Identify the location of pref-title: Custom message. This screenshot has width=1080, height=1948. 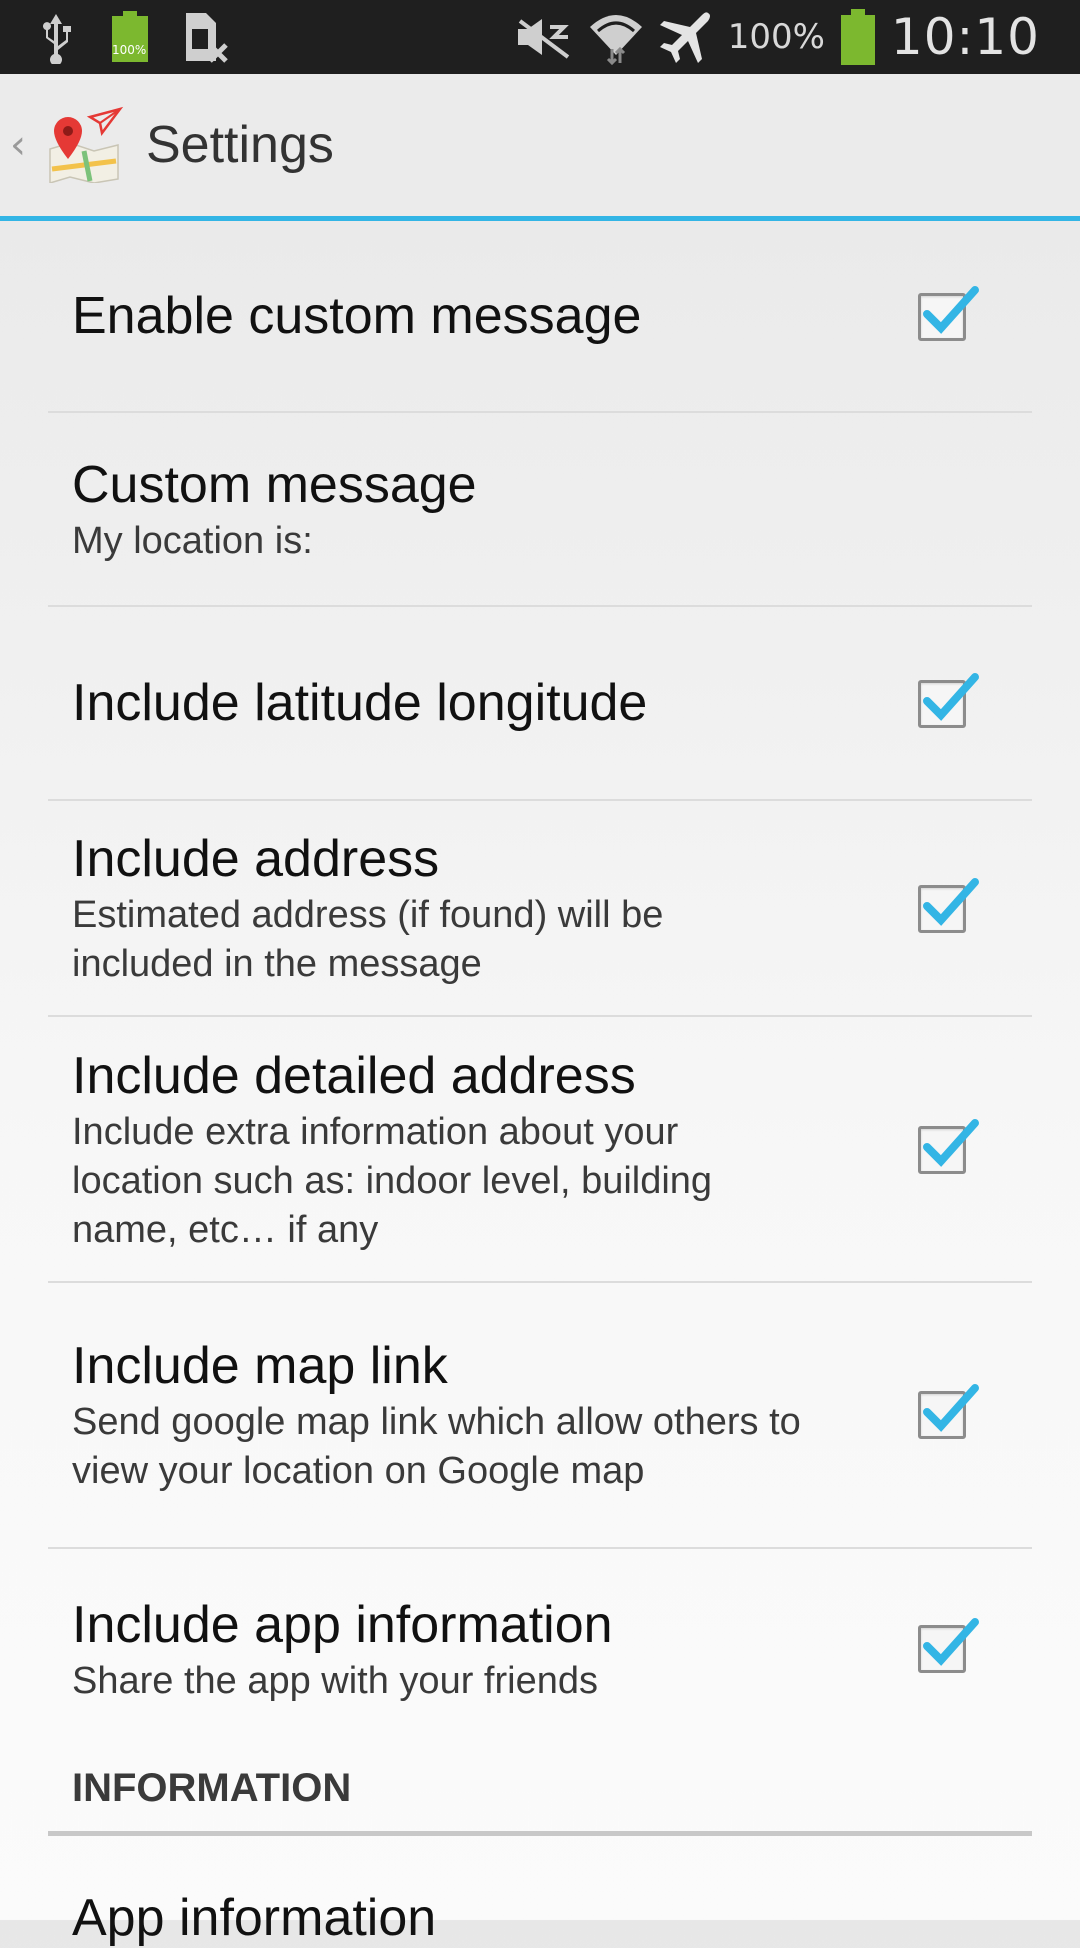
(274, 484).